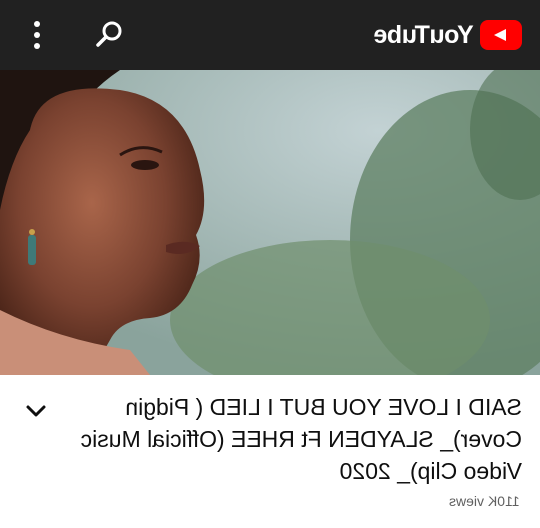  I want to click on more-options-icon, so click(37, 35).